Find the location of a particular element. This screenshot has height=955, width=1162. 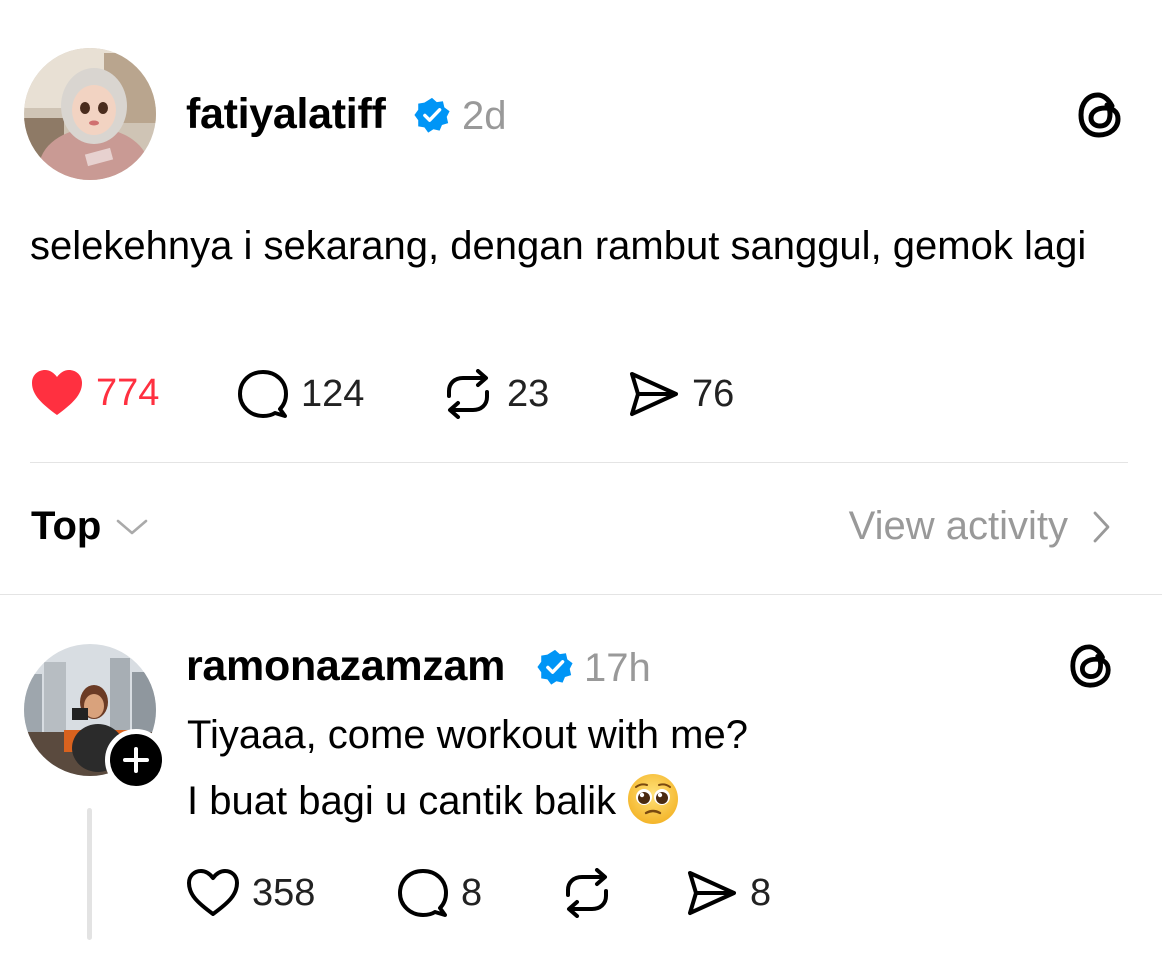

reply-comment-button: 8 is located at coordinates (439, 893).